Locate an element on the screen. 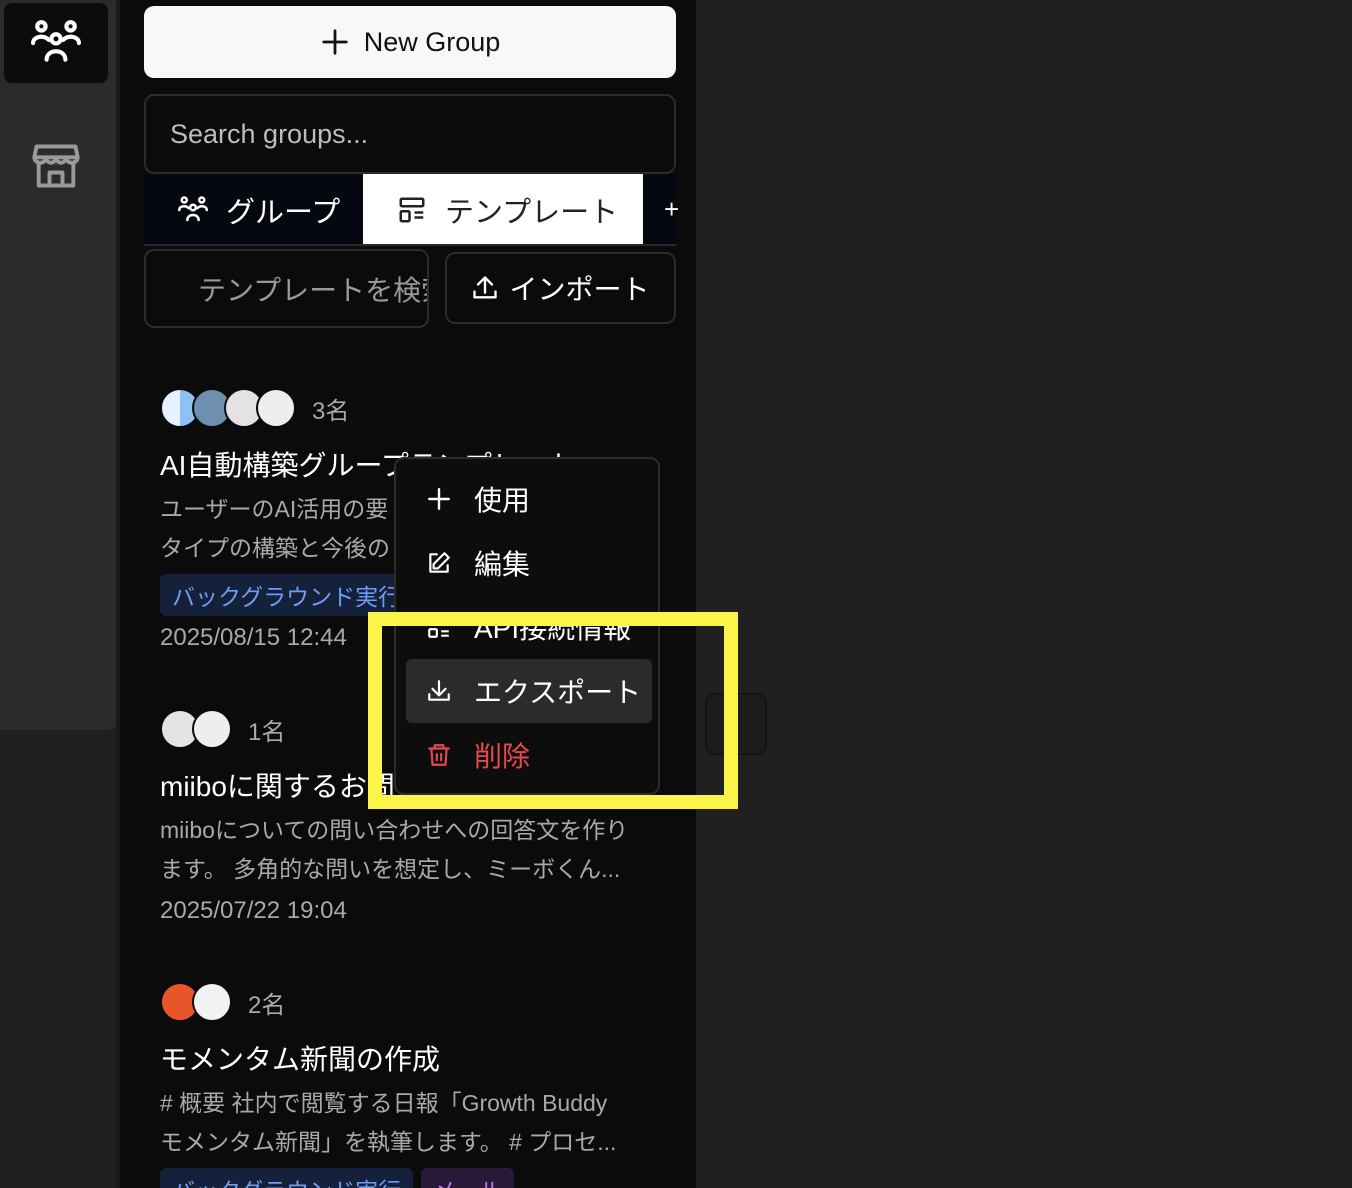  tab-groups: グループ is located at coordinates (253, 210).